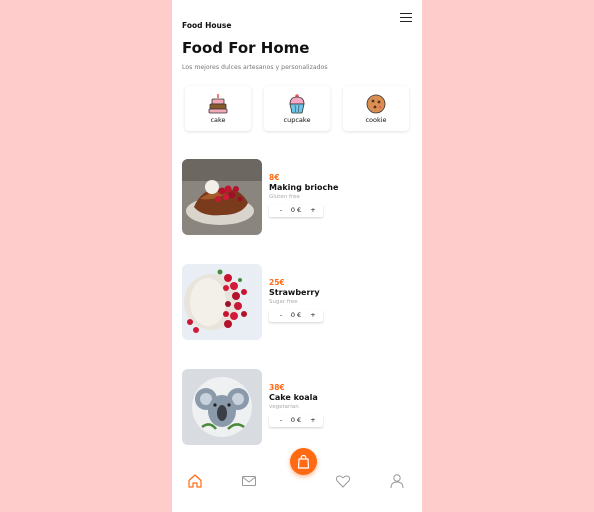 The width and height of the screenshot is (594, 512). I want to click on cake-icon, so click(218, 104).